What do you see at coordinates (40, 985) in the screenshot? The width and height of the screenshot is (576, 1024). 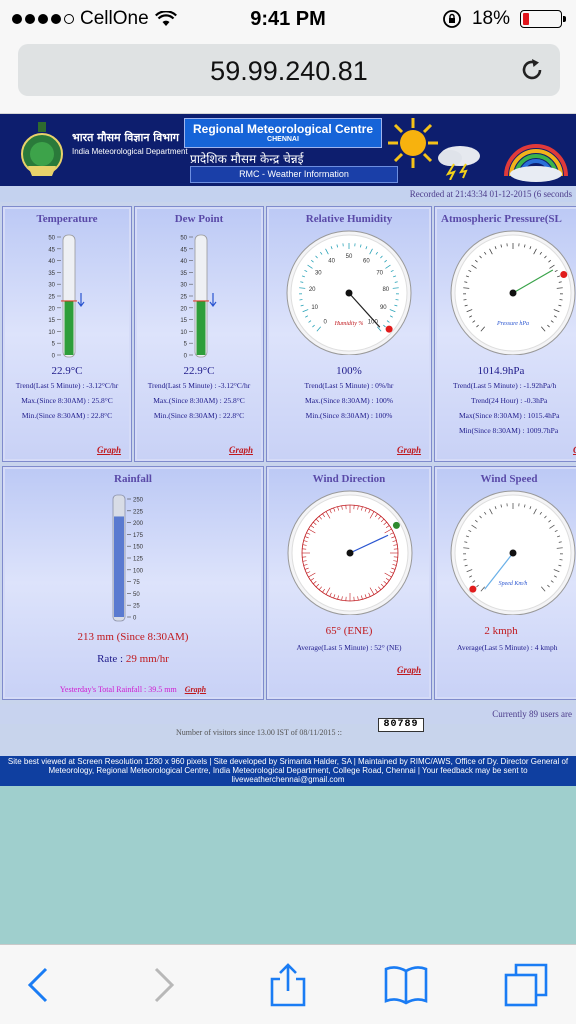 I see `back-icon` at bounding box center [40, 985].